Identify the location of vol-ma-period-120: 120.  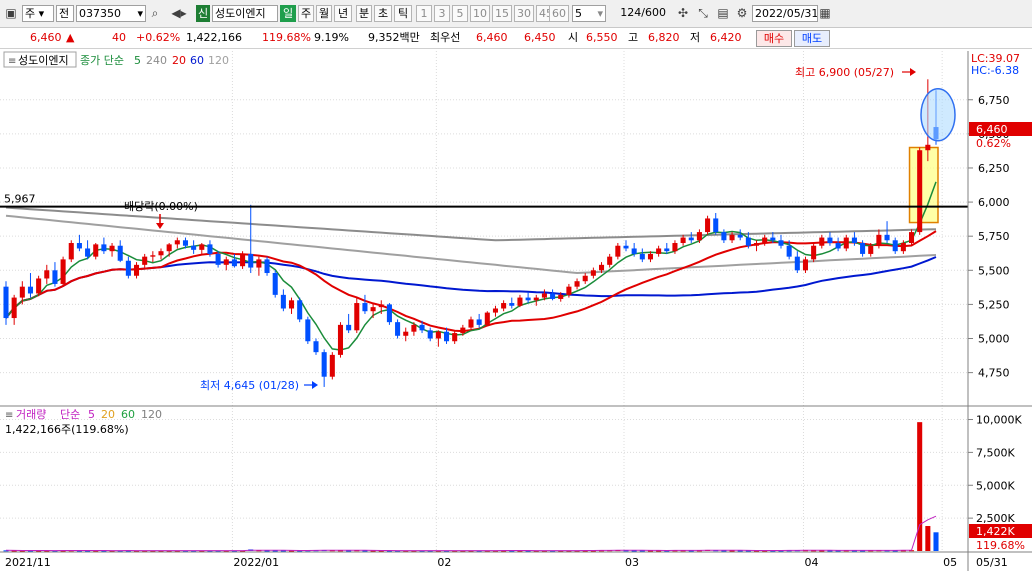
(151, 414).